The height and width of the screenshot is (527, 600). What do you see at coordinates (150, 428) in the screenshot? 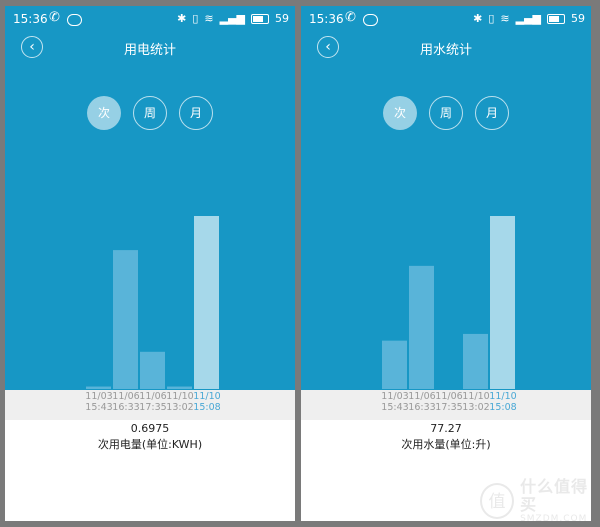
I see `usage-value: 0.6975` at bounding box center [150, 428].